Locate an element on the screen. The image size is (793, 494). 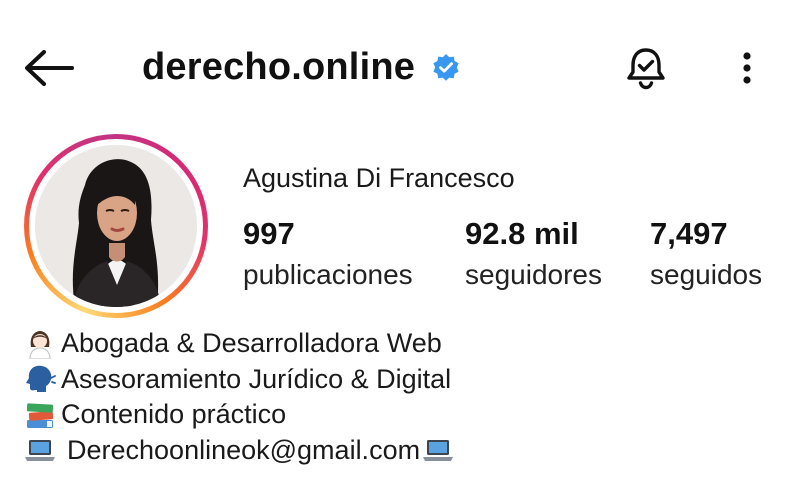
username-title: derecho.online is located at coordinates (279, 67).